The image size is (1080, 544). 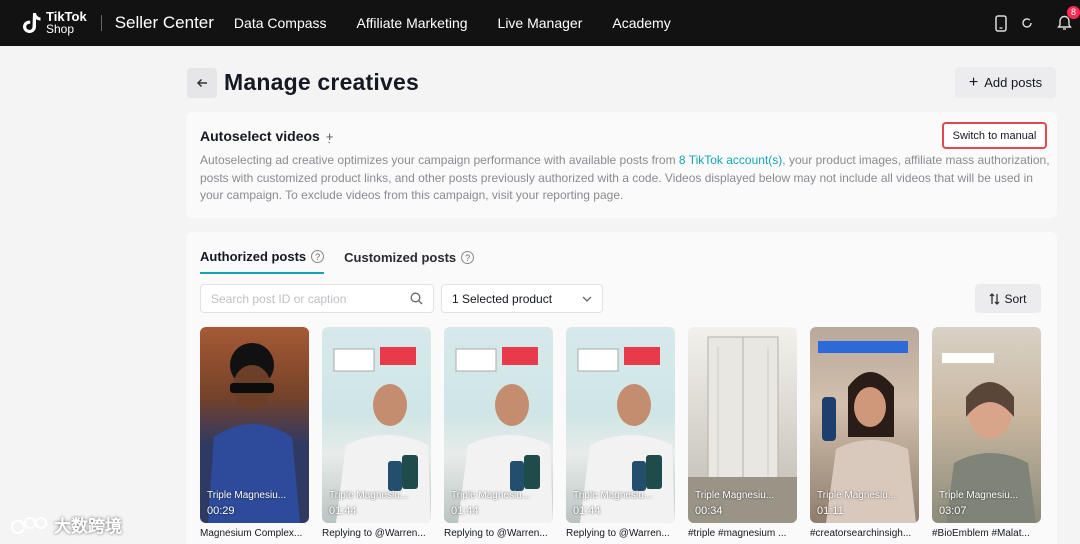 I want to click on watermark: 大数跨境, so click(x=66, y=524).